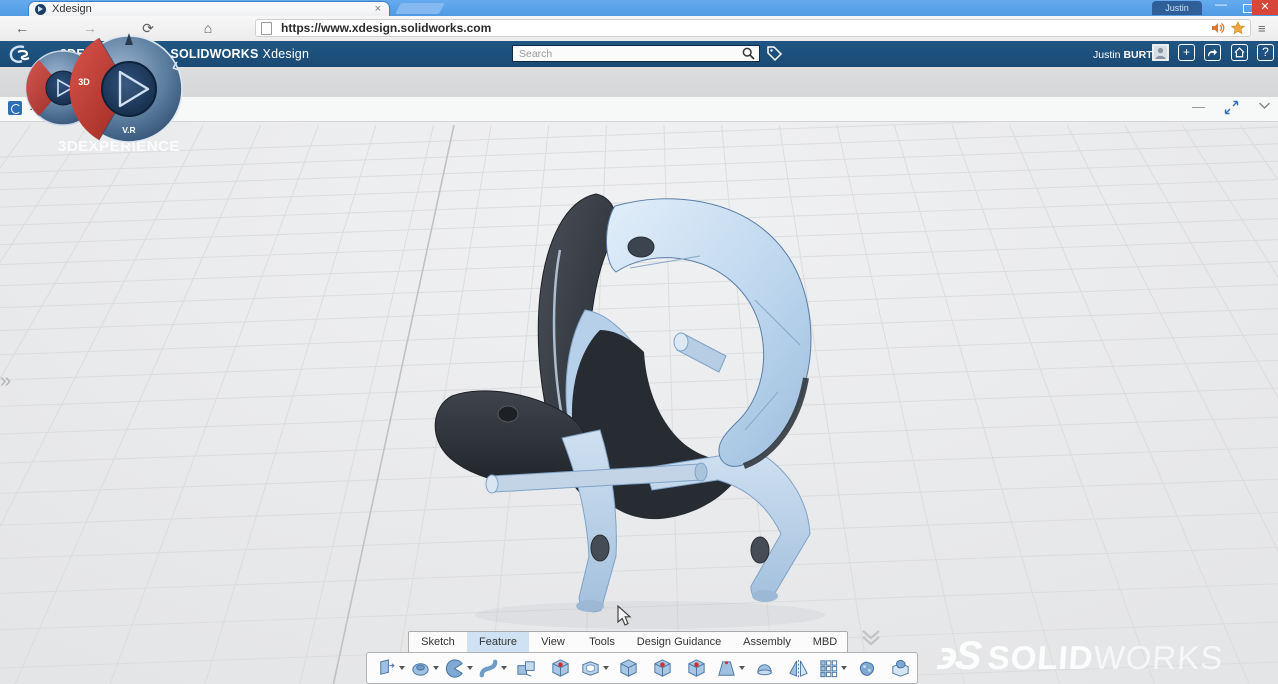  I want to click on feature-toolbar-icons, so click(642, 668).